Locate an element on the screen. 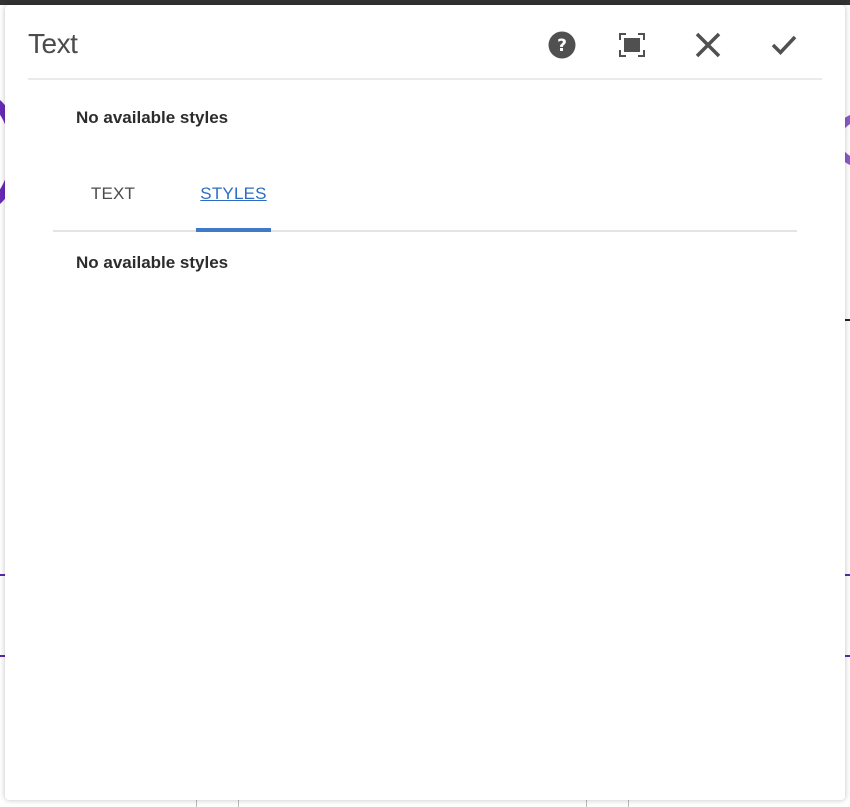 The height and width of the screenshot is (807, 850). tab-label: STYLES is located at coordinates (233, 193).